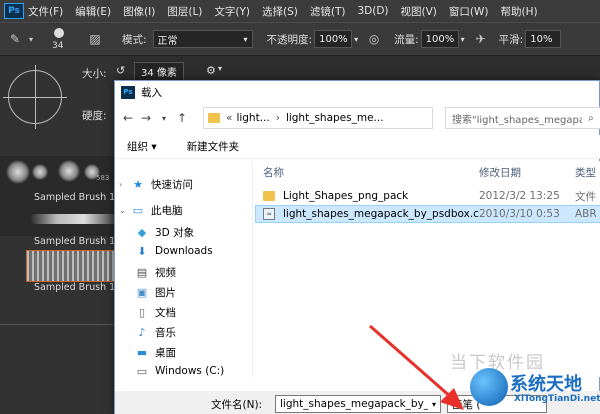 The height and width of the screenshot is (414, 600). Describe the element at coordinates (211, 70) in the screenshot. I see `gear-icon: ⚙` at that location.